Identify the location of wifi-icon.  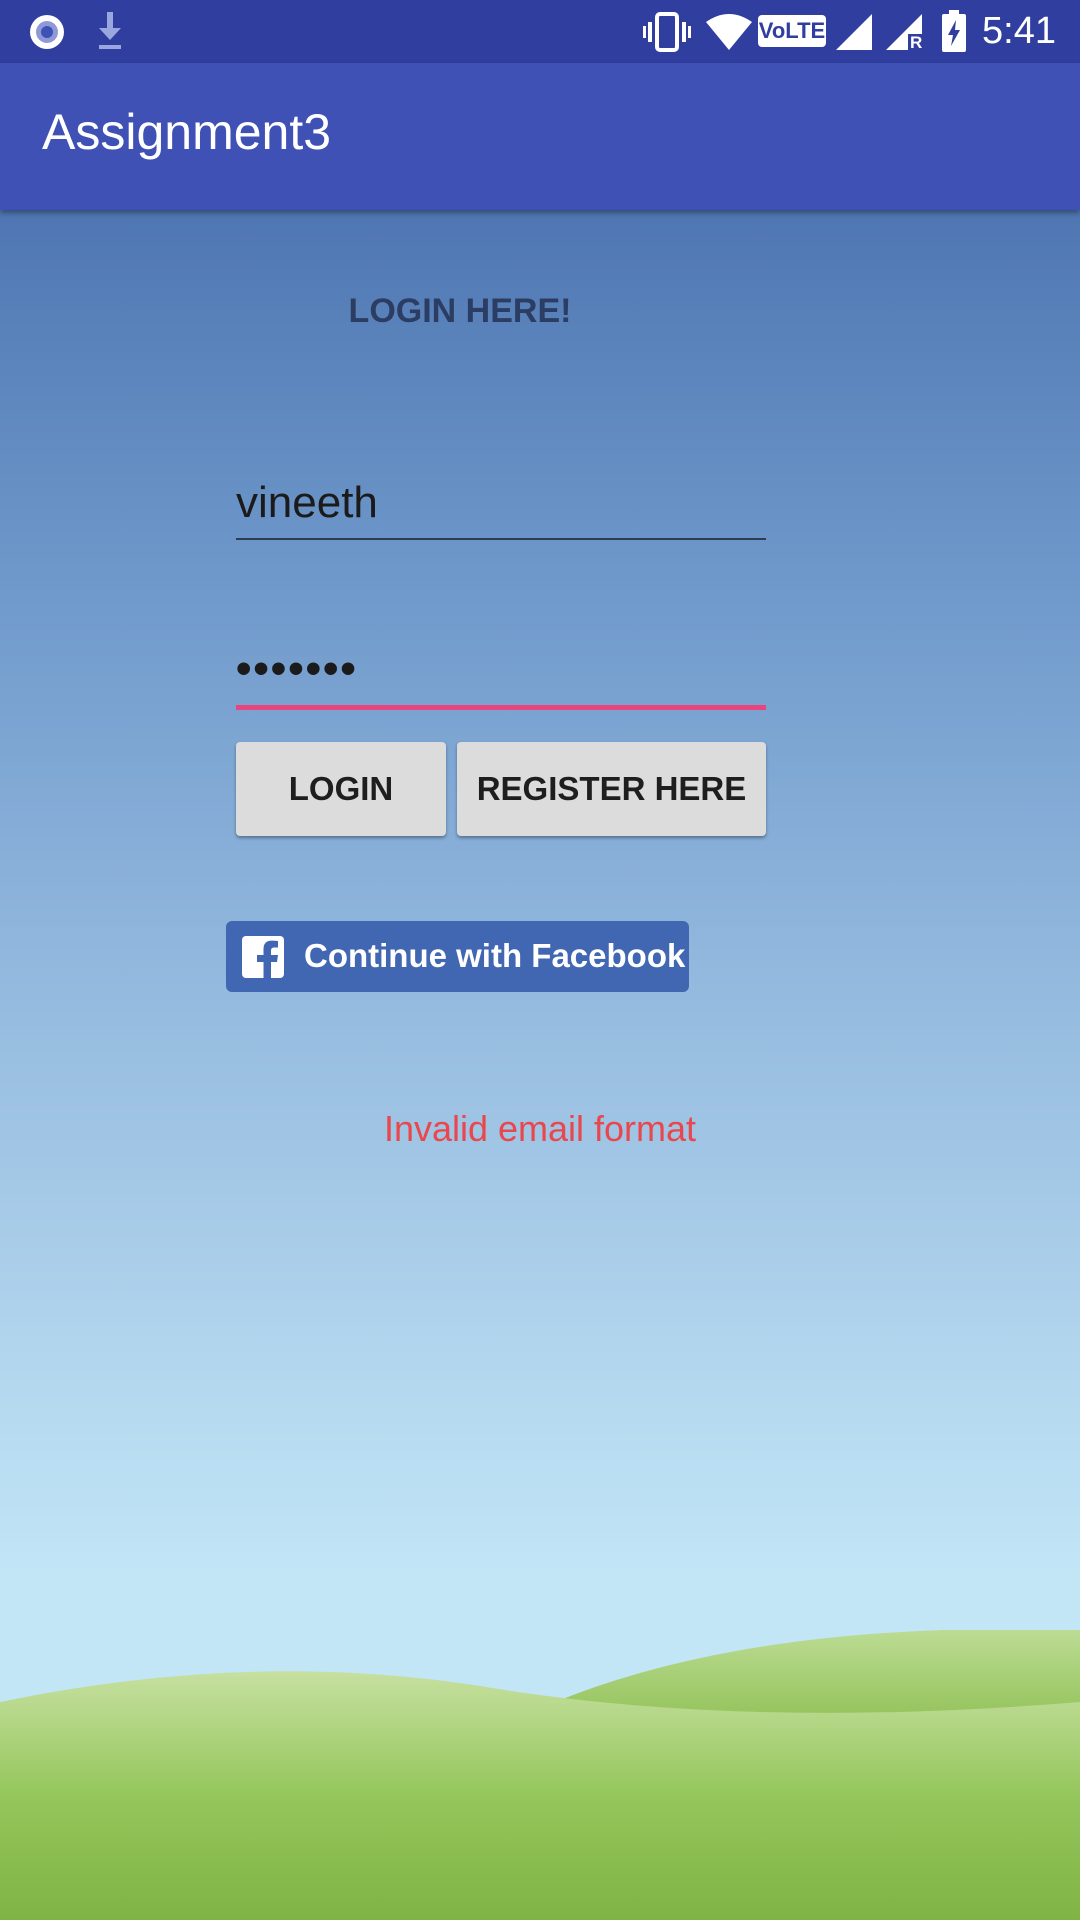
(729, 32).